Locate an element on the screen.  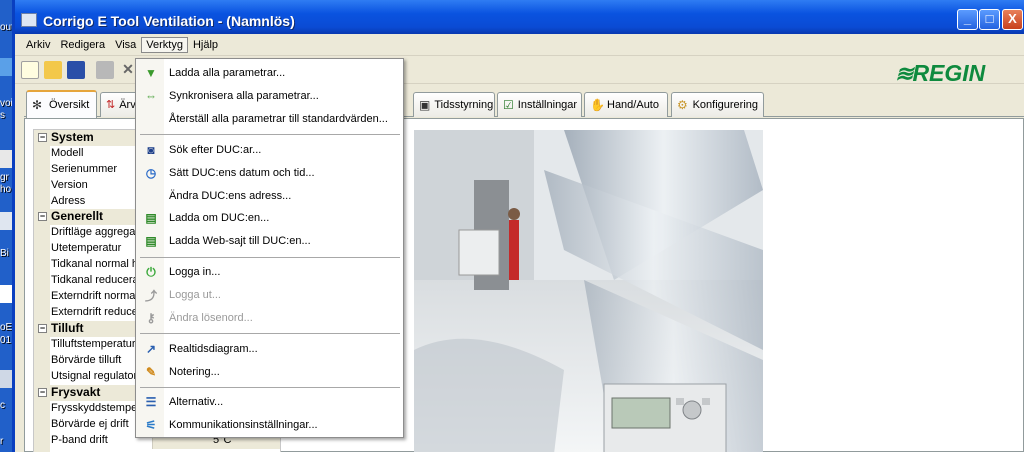
tab-hand-auto: ✋ Hand/Auto is located at coordinates (626, 104).